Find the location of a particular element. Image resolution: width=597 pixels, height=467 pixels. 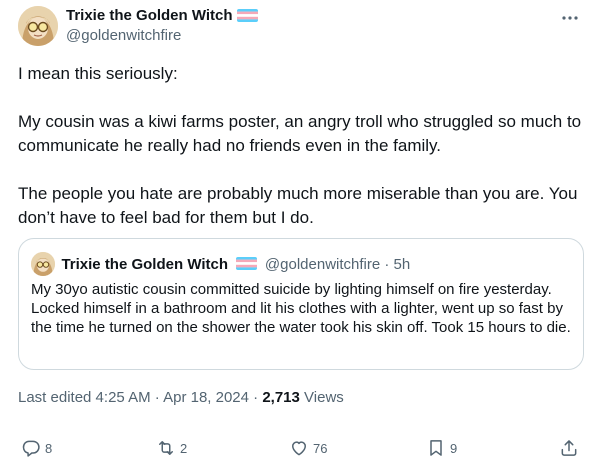

heart-icon is located at coordinates (299, 448).